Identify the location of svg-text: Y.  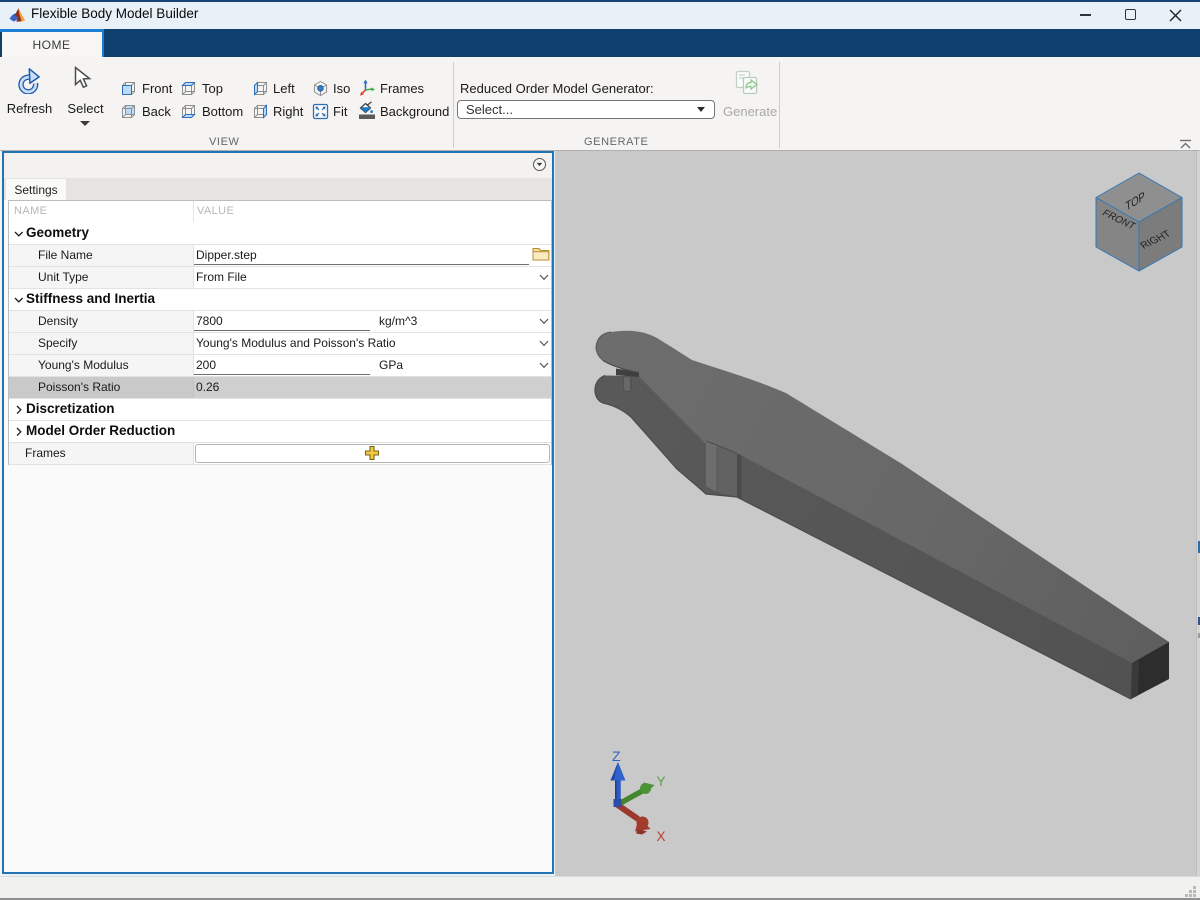
(661, 781).